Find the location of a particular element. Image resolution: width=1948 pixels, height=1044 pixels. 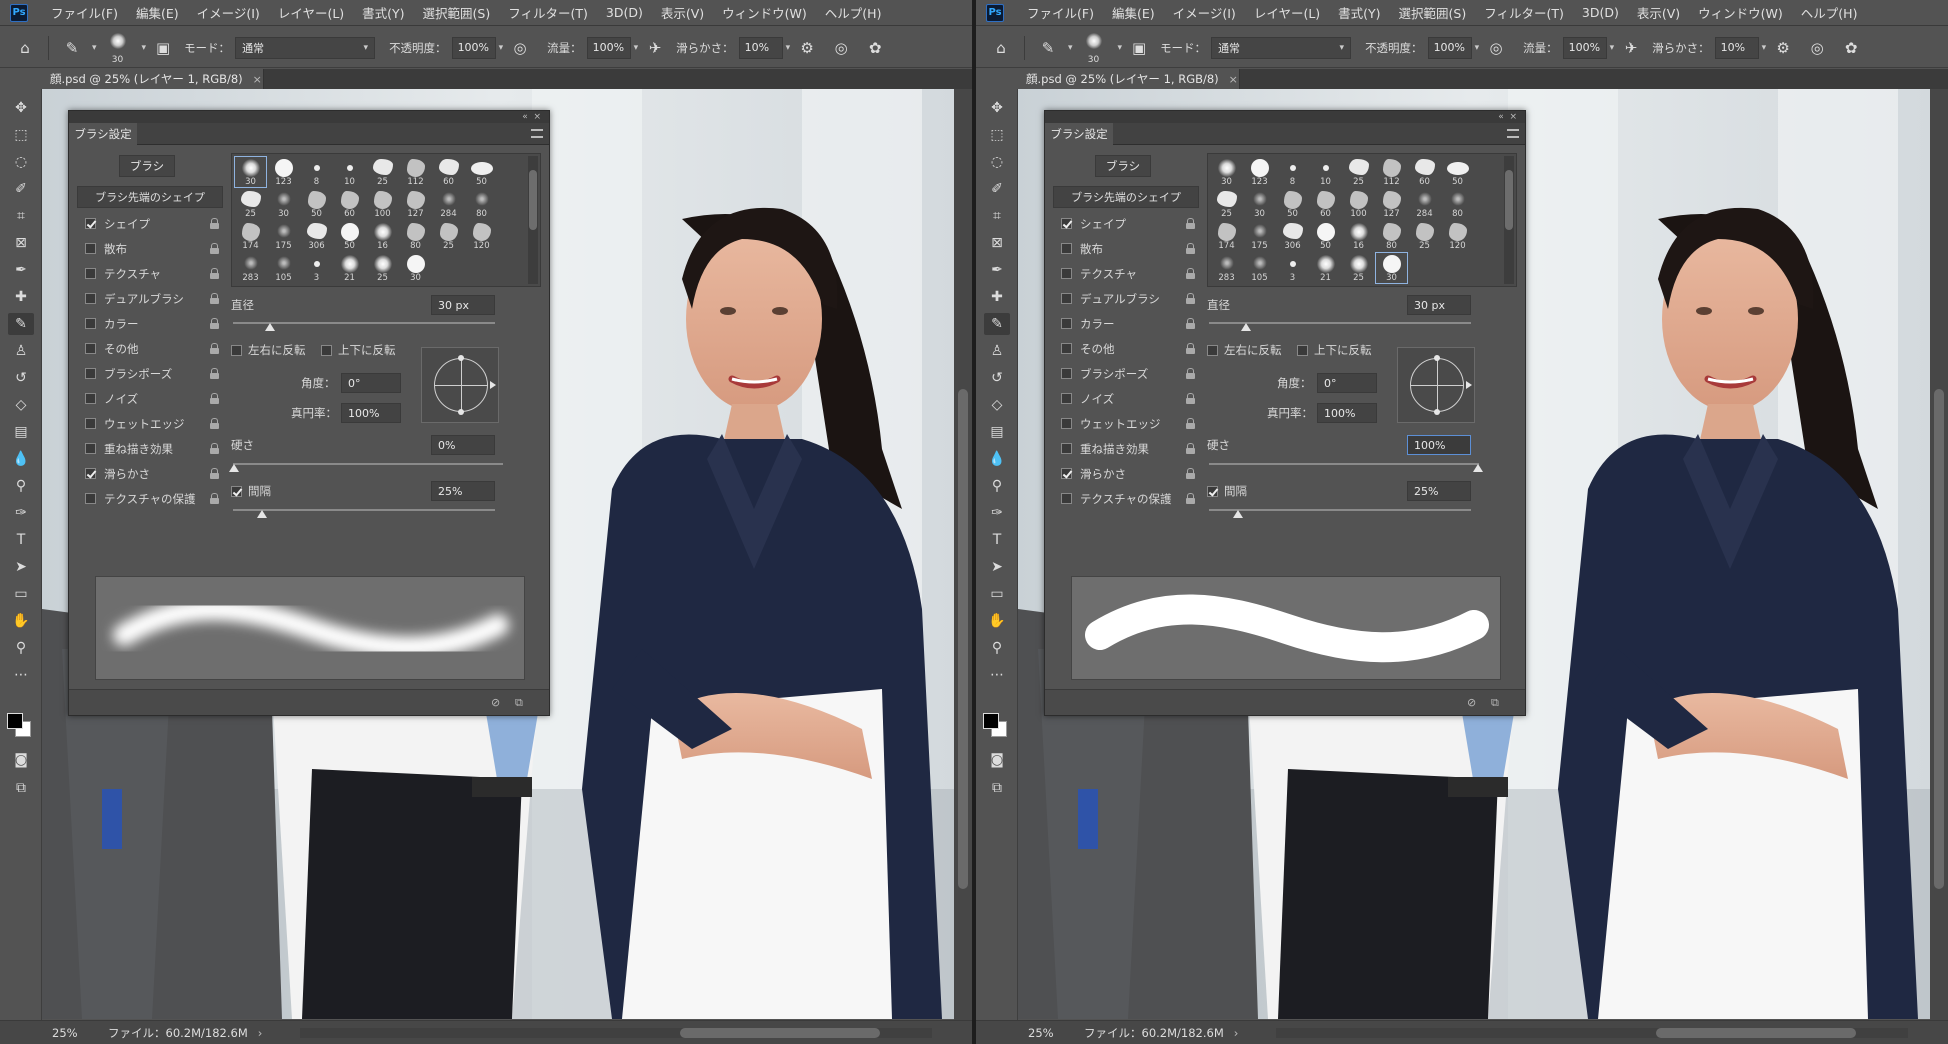

menu-filter: フィルター(T) is located at coordinates (548, 12).